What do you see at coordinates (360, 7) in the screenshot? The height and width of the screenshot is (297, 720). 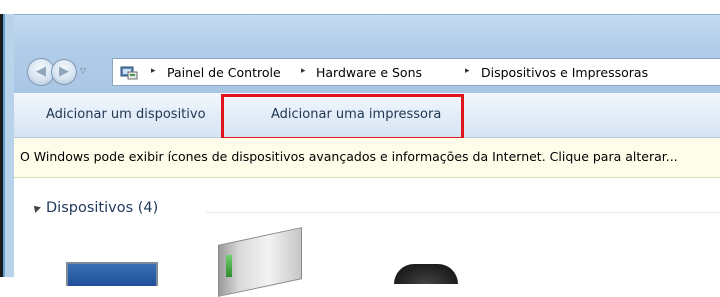 I see `title-area` at bounding box center [360, 7].